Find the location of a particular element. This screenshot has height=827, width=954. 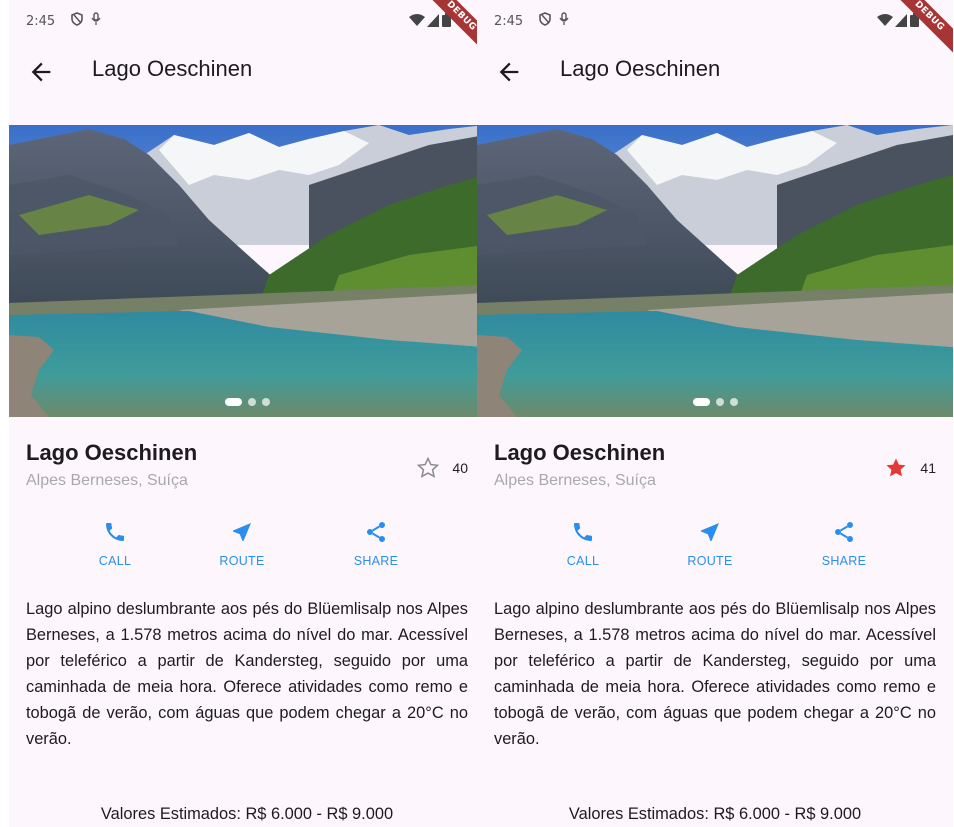

favorite-control: 40 is located at coordinates (442, 468).